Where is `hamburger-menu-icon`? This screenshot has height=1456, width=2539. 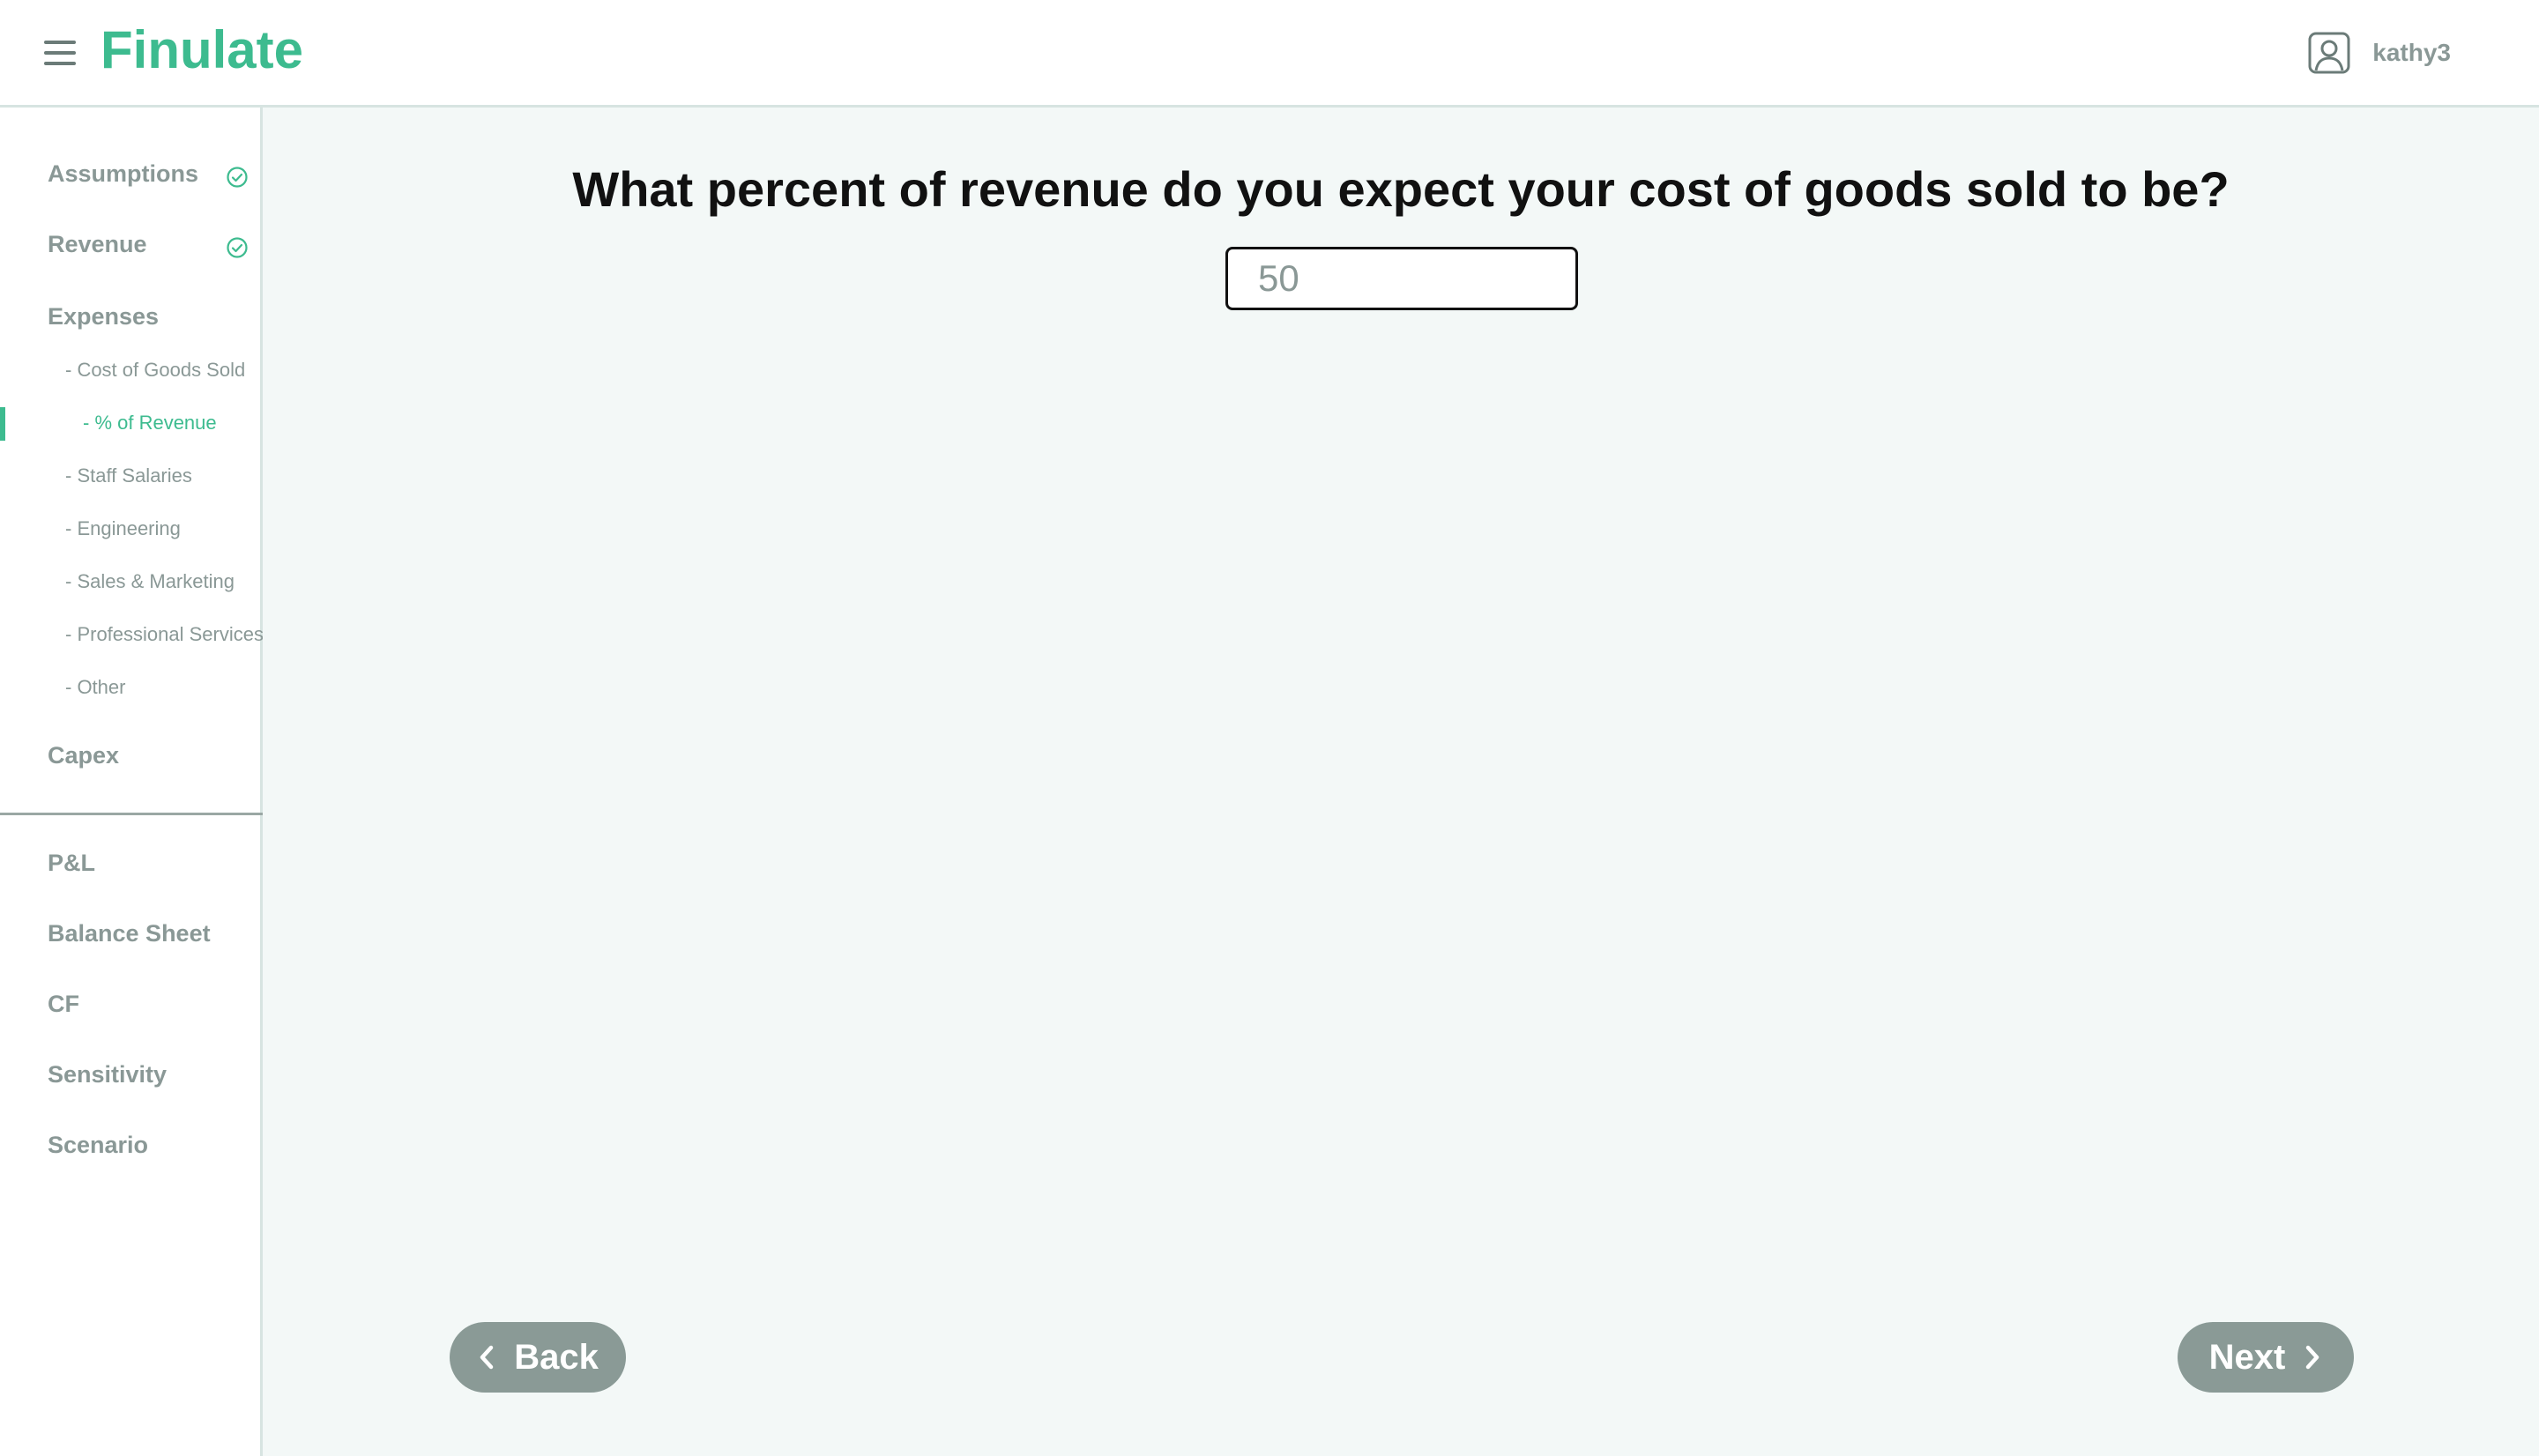 hamburger-menu-icon is located at coordinates (60, 53).